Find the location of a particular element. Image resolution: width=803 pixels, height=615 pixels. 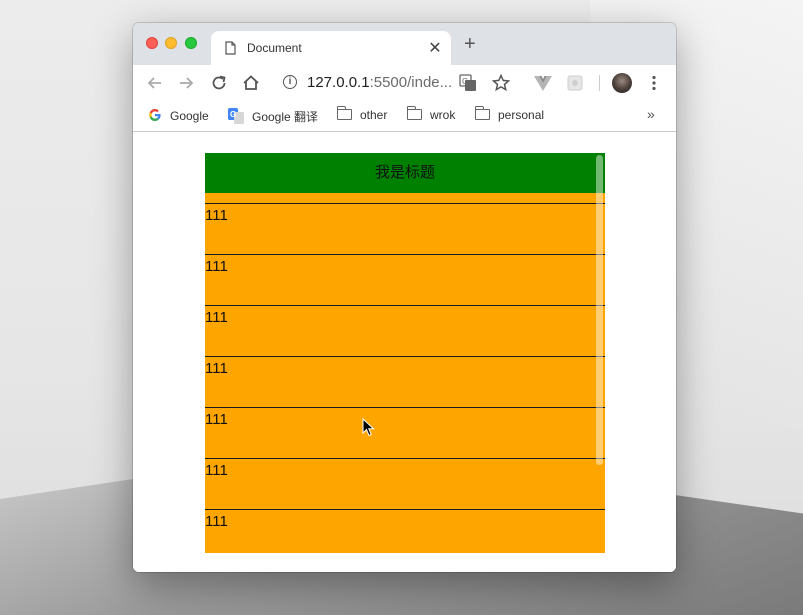

profile-avatar is located at coordinates (622, 83).